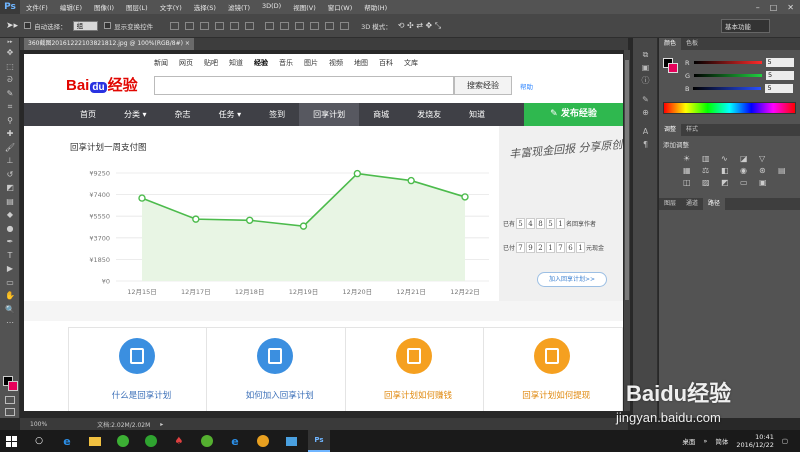 This screenshot has height=452, width=800. Describe the element at coordinates (673, 68) in the screenshot. I see `background-swatch` at that location.